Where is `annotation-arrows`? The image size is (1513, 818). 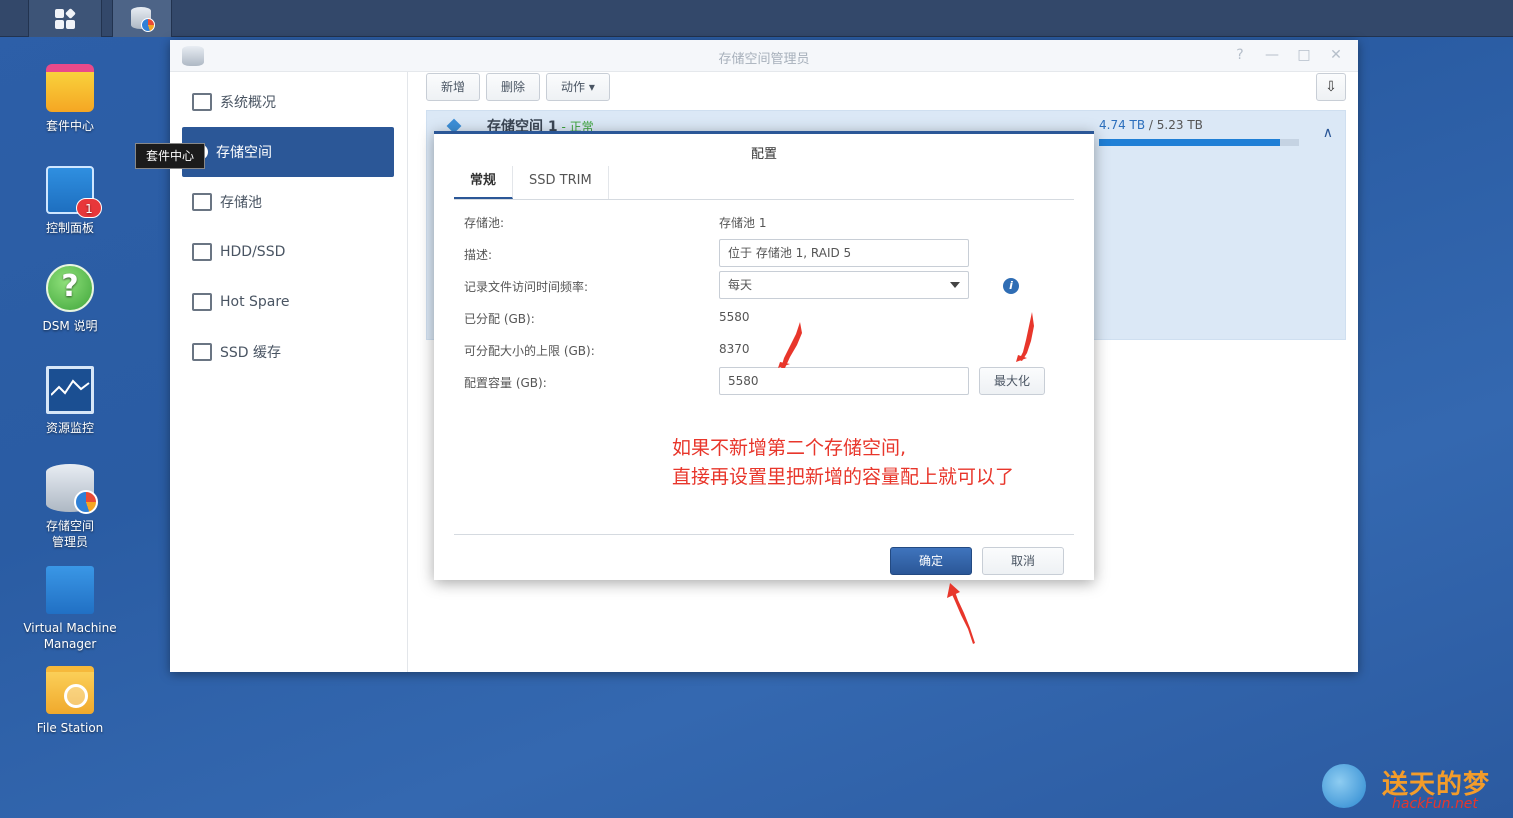 annotation-arrows is located at coordinates (906, 478).